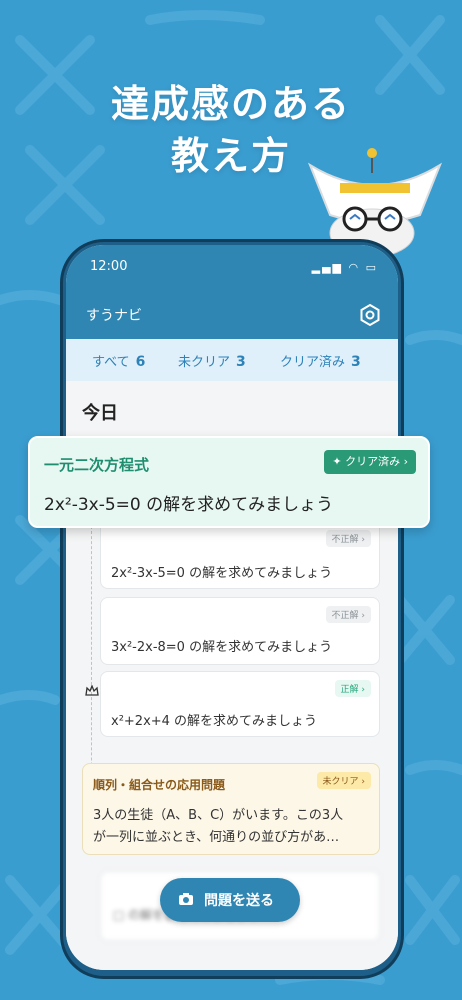  What do you see at coordinates (344, 267) in the screenshot?
I see `signal-wifi-battery-icon: ▂▄▆ ◠ ▭` at bounding box center [344, 267].